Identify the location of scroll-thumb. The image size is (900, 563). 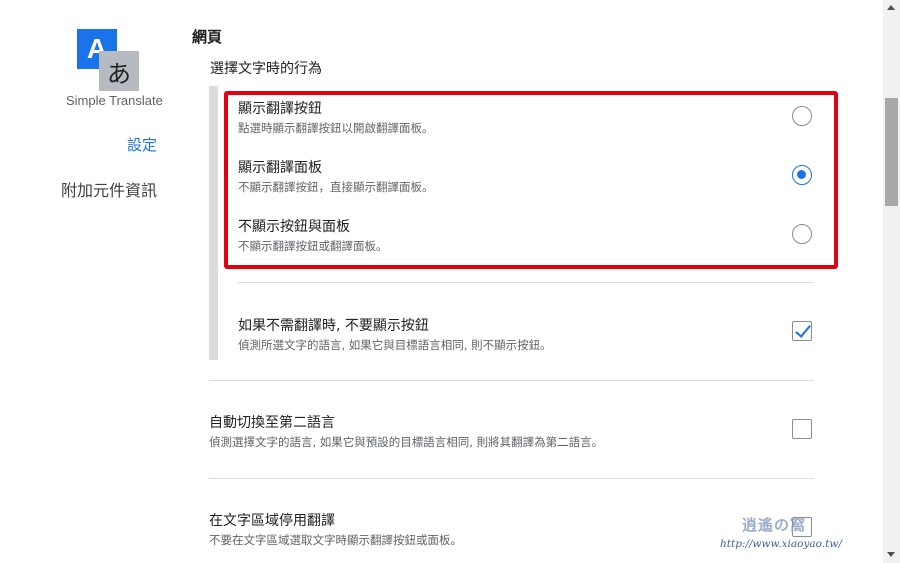
(891, 152).